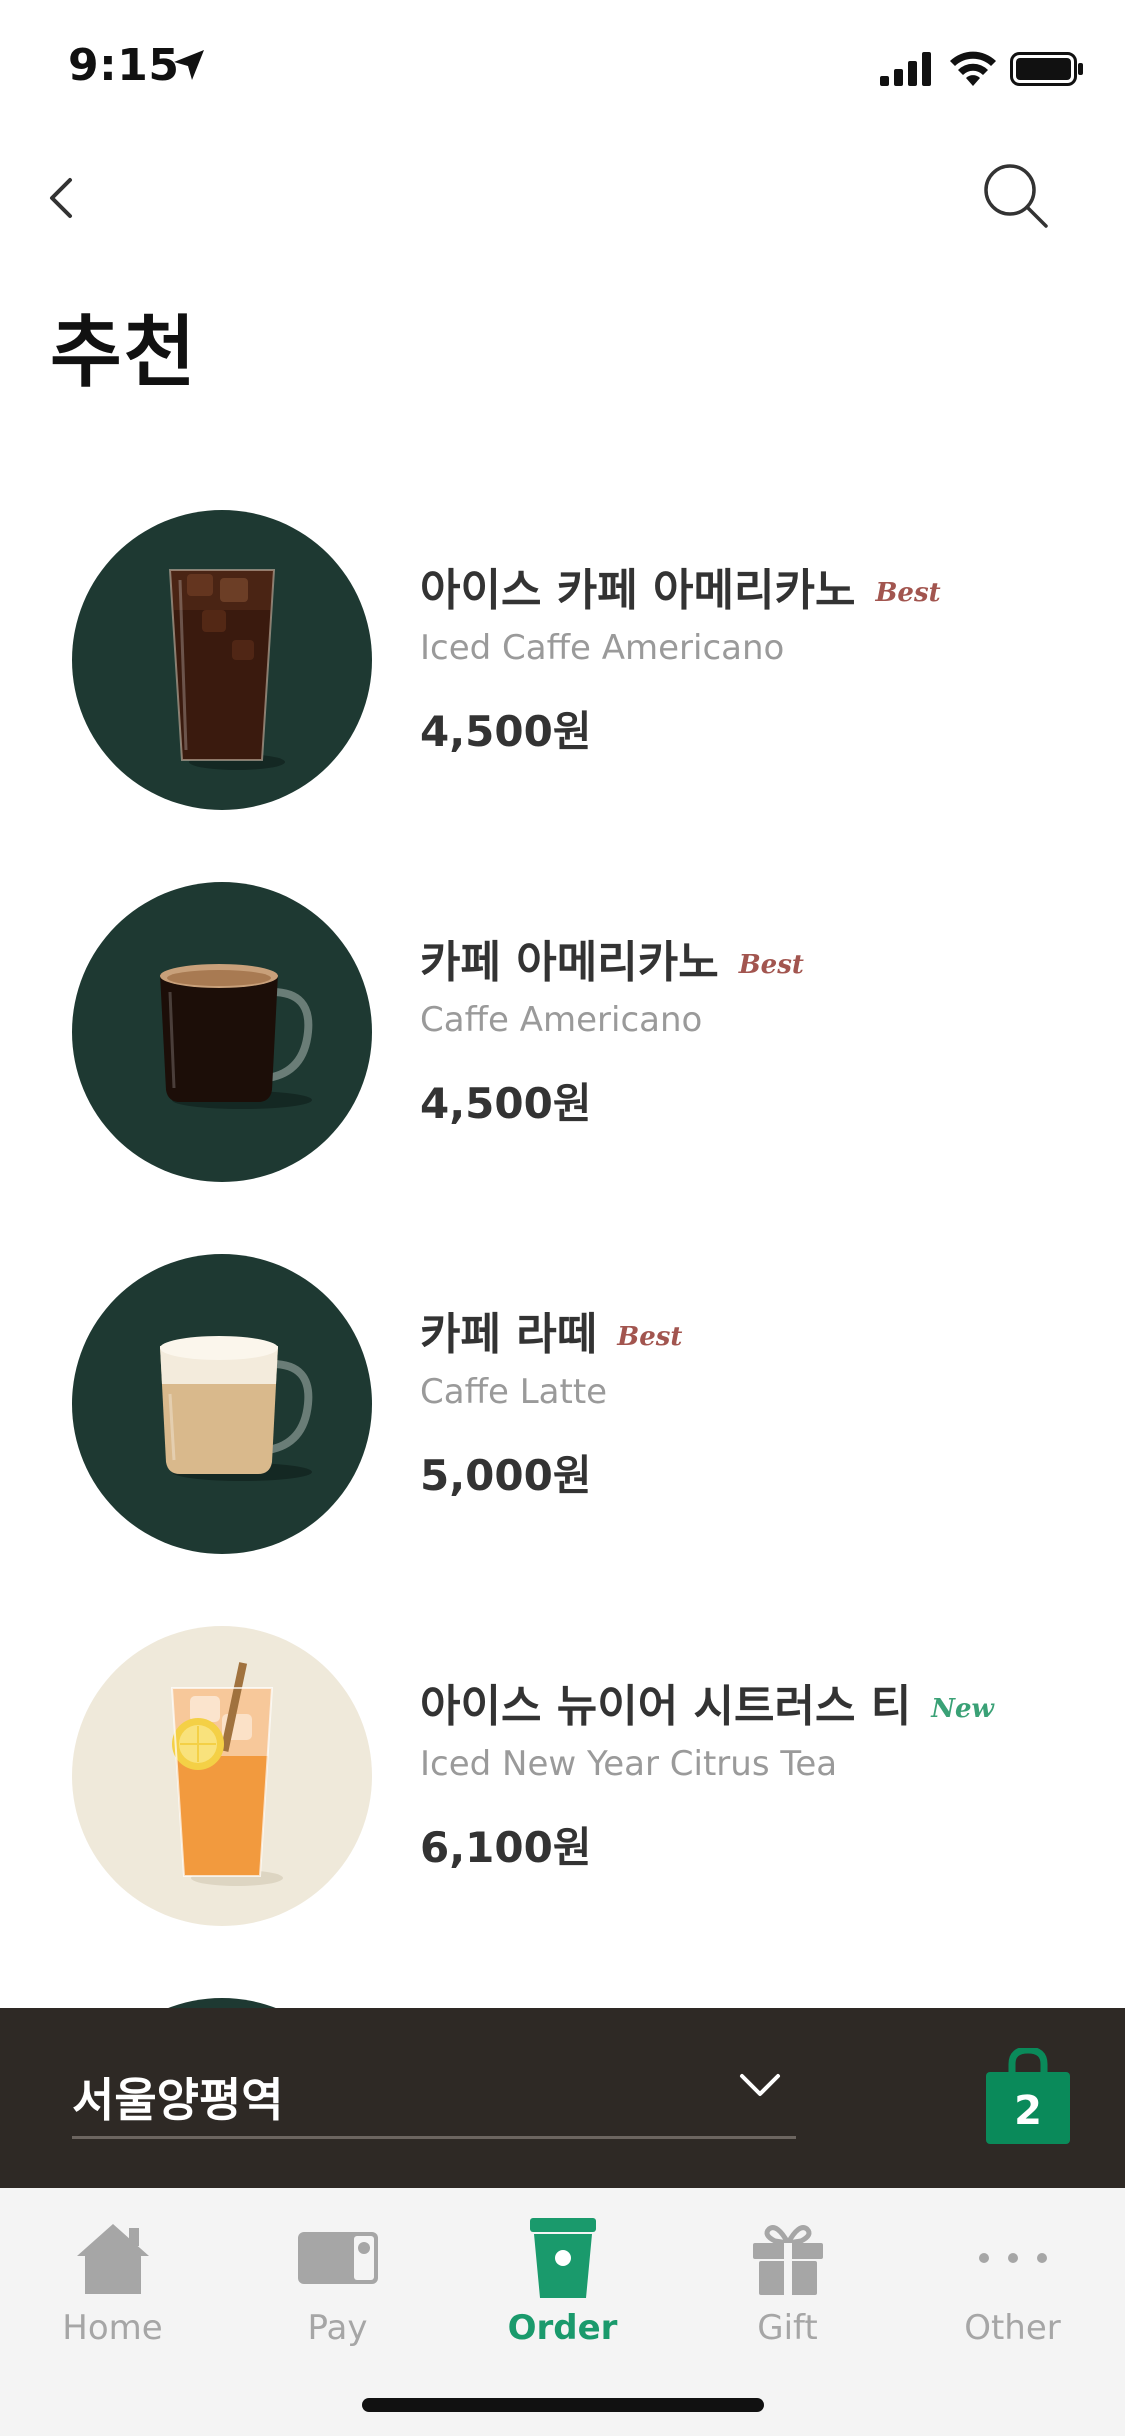 The height and width of the screenshot is (2436, 1125). I want to click on menu-item-price: 6,100원, so click(506, 1847).